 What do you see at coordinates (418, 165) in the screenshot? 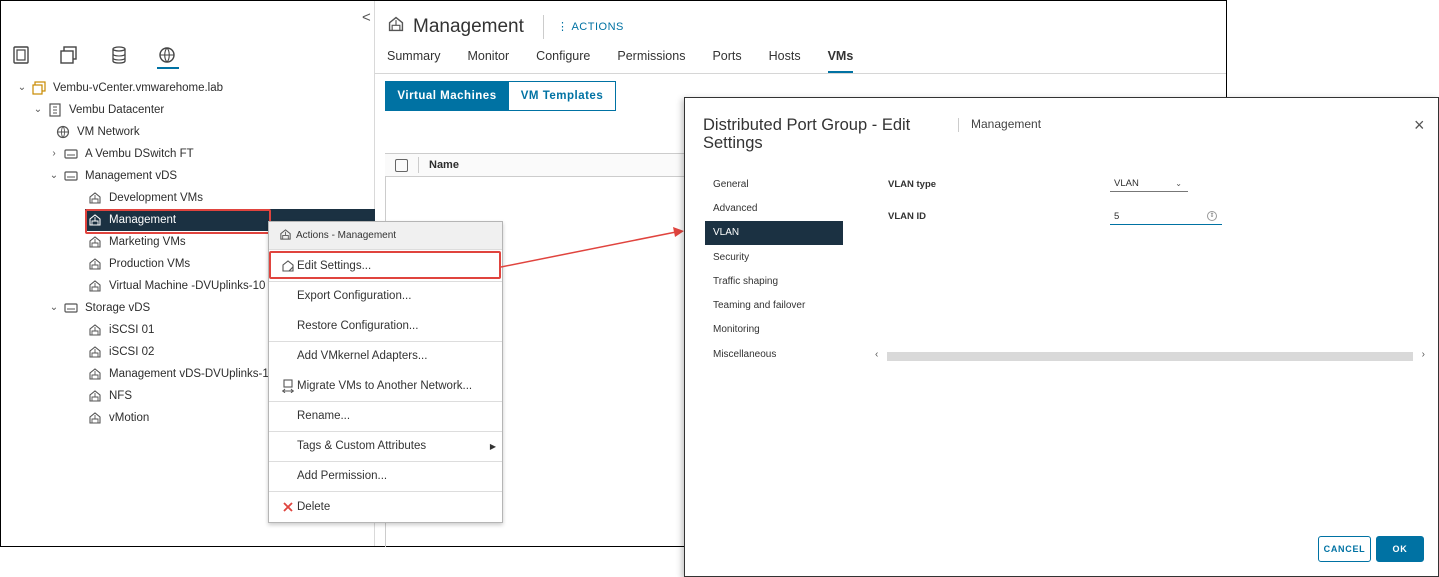
I see `column-divider` at bounding box center [418, 165].